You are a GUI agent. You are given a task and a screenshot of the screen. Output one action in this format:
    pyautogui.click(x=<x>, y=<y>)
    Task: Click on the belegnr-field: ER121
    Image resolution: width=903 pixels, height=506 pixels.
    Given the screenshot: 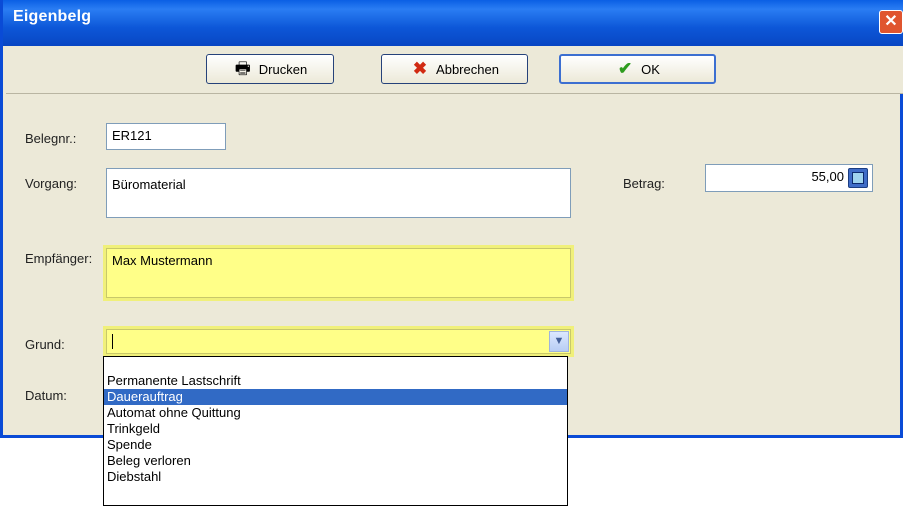 What is the action you would take?
    pyautogui.click(x=166, y=136)
    